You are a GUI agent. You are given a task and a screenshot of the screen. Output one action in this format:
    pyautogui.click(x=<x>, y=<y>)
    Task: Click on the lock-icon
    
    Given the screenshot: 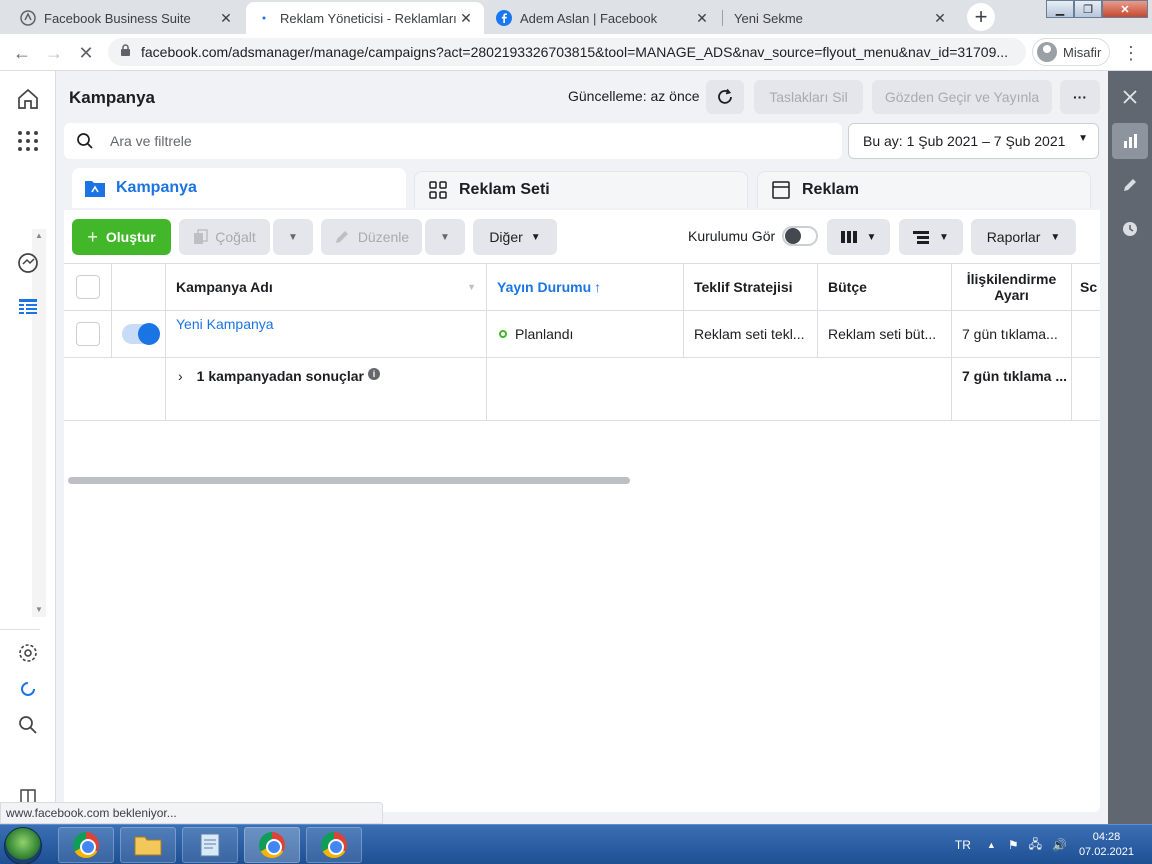 What is the action you would take?
    pyautogui.click(x=125, y=52)
    